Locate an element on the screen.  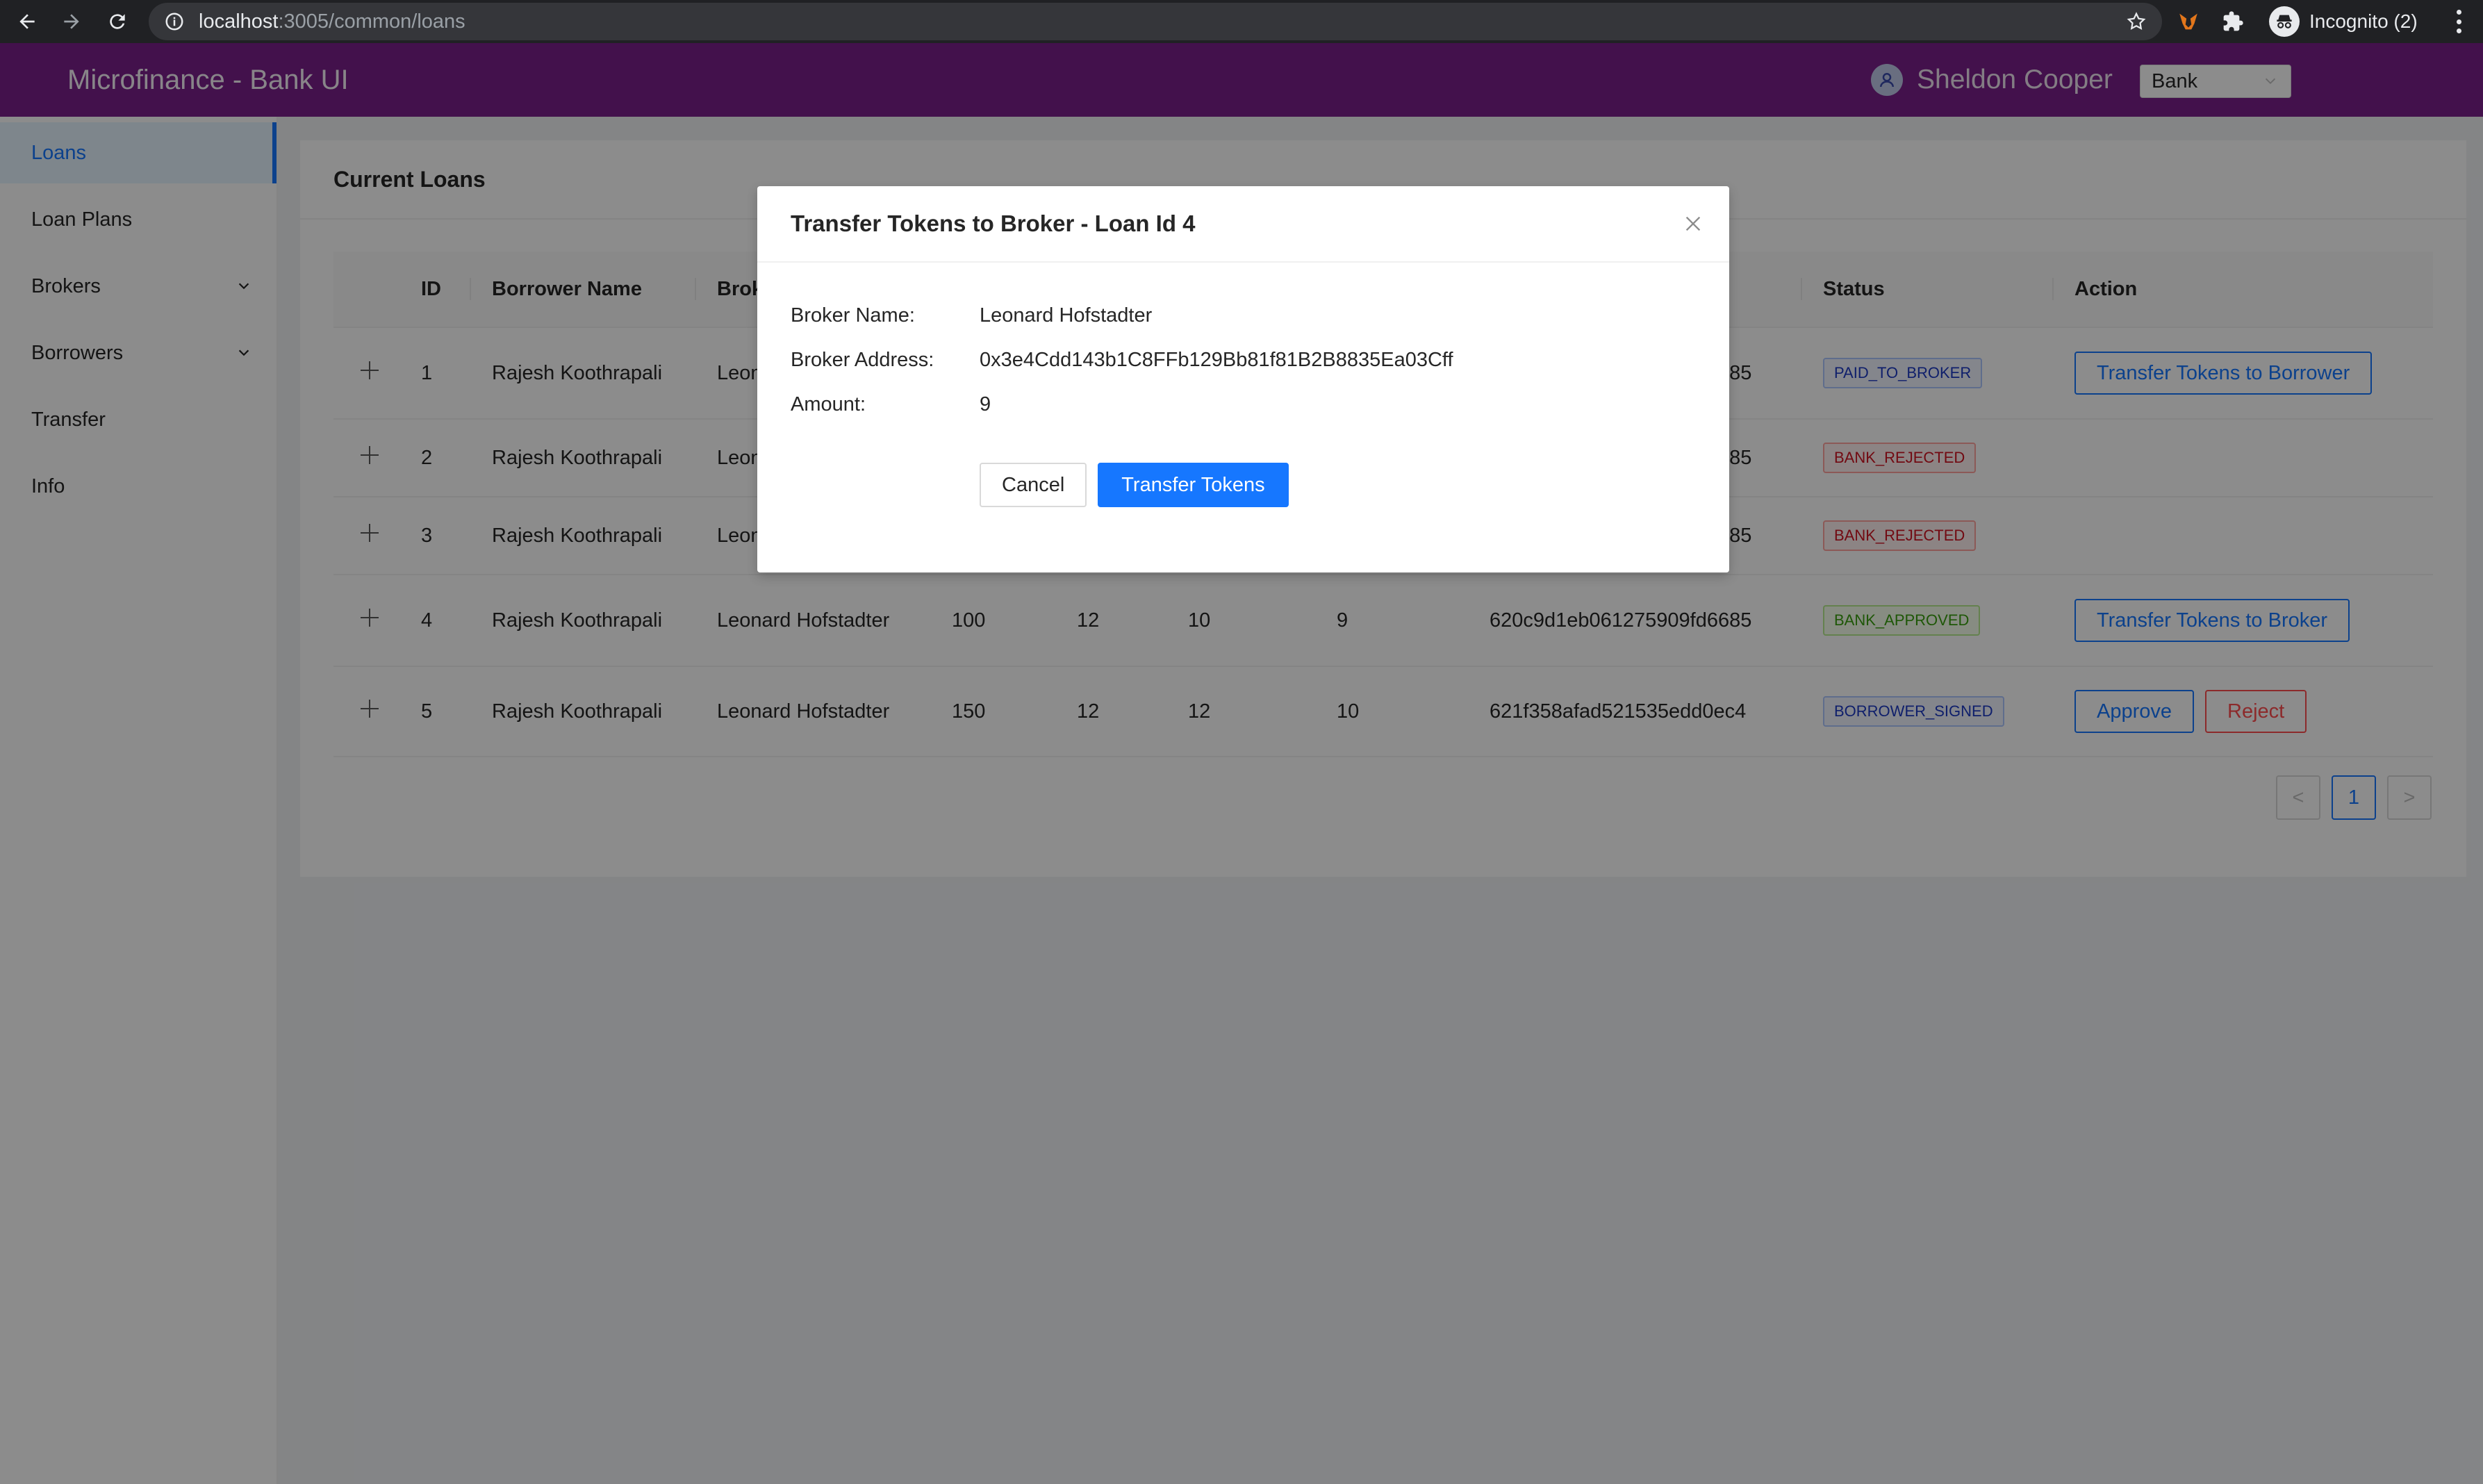
reload-button is located at coordinates (117, 21).